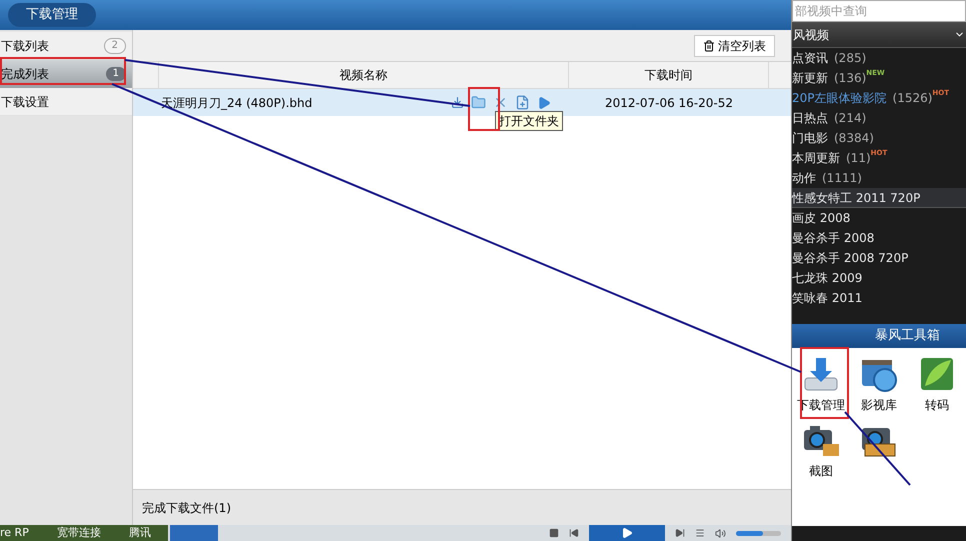  Describe the element at coordinates (522, 102) in the screenshot. I see `file-plus-icon` at that location.